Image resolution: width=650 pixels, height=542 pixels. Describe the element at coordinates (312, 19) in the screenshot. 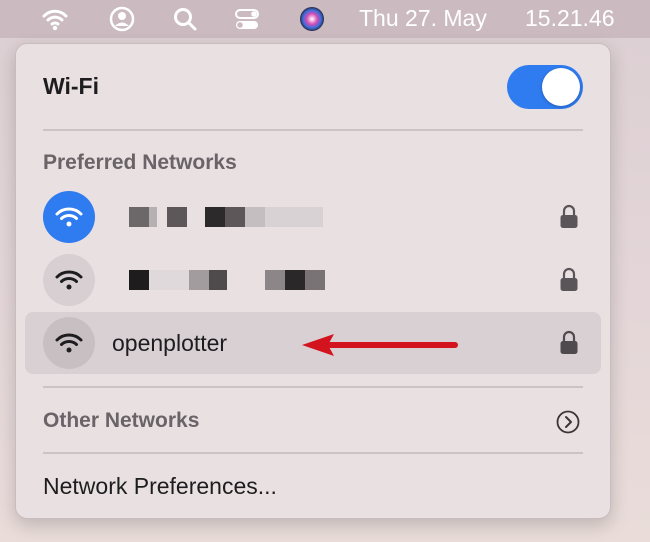

I see `siri-icon` at that location.